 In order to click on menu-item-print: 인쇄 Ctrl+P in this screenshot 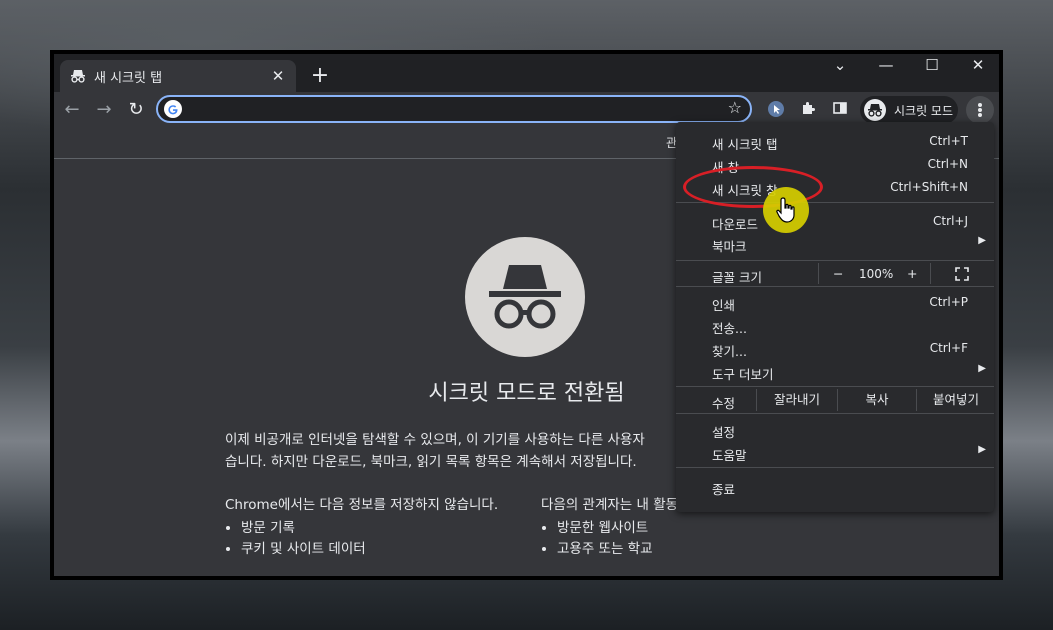, I will do `click(835, 302)`.